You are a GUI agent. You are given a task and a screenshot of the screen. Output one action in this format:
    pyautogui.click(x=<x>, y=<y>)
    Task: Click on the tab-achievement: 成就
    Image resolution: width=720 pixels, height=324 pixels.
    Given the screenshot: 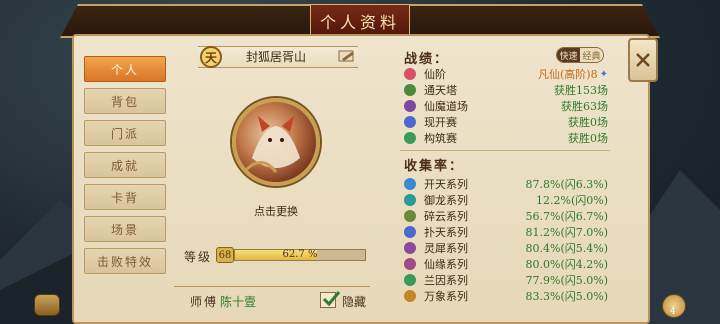 What is the action you would take?
    pyautogui.click(x=125, y=165)
    